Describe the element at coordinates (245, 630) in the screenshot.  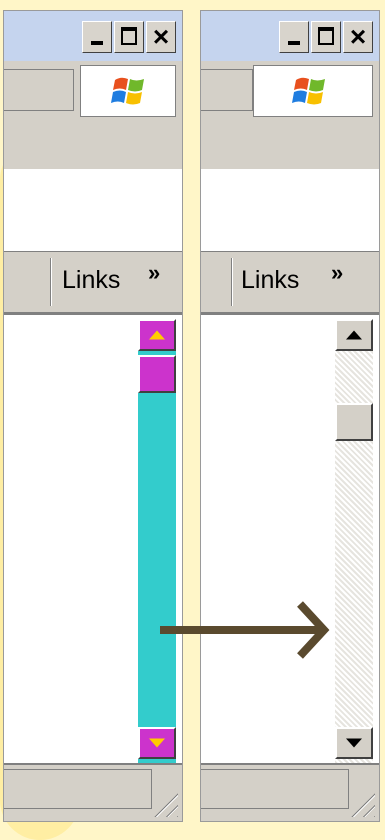
I see `right-arrow-icon` at that location.